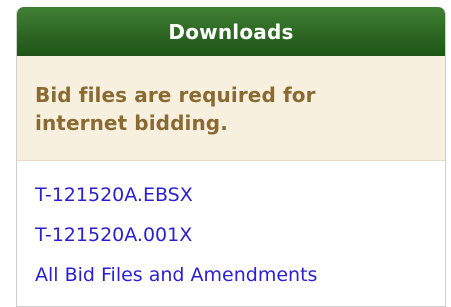 Image resolution: width=451 pixels, height=307 pixels. What do you see at coordinates (240, 275) in the screenshot?
I see `download-link-all-bid-files-and-amendments: All Bid Files and Amendments` at bounding box center [240, 275].